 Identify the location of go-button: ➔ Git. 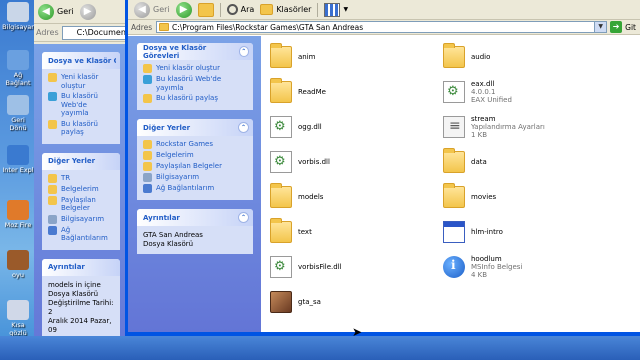
(625, 27).